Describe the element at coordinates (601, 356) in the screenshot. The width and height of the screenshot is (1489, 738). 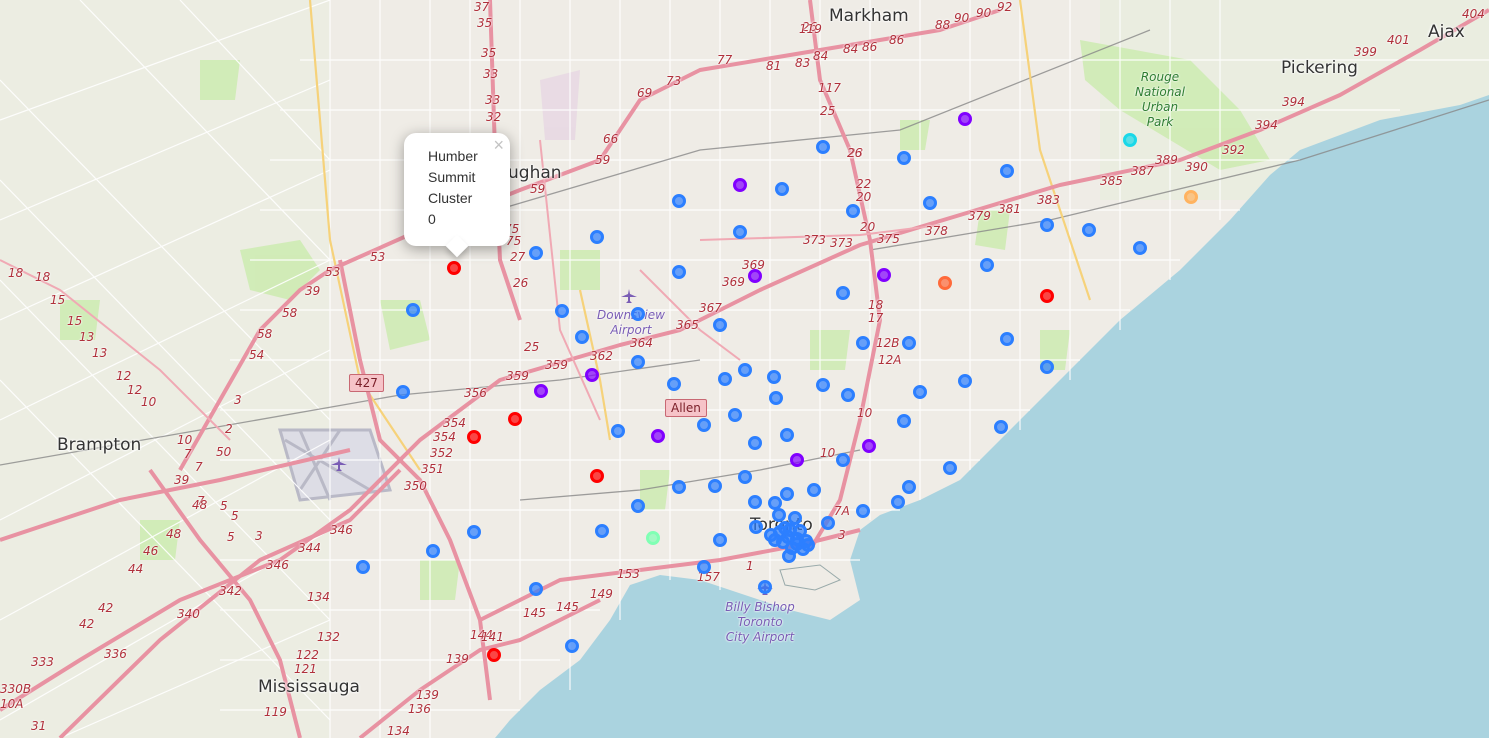
I see `route-number-label: 362` at that location.